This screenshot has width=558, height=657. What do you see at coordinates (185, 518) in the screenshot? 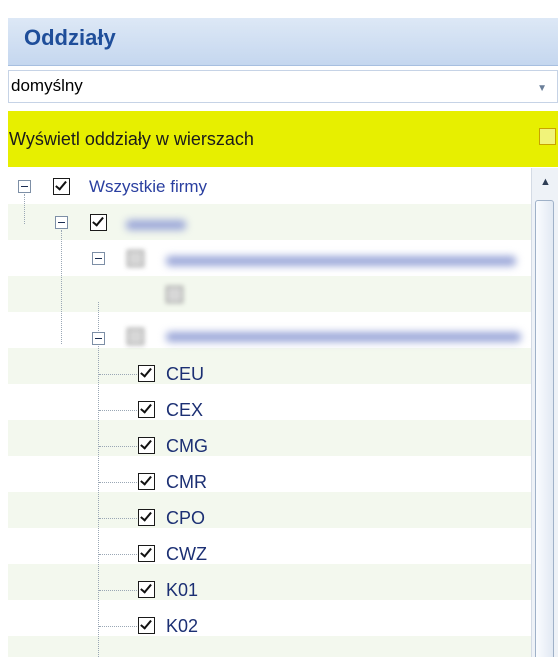
I see `tree-item-label: CPO` at bounding box center [185, 518].